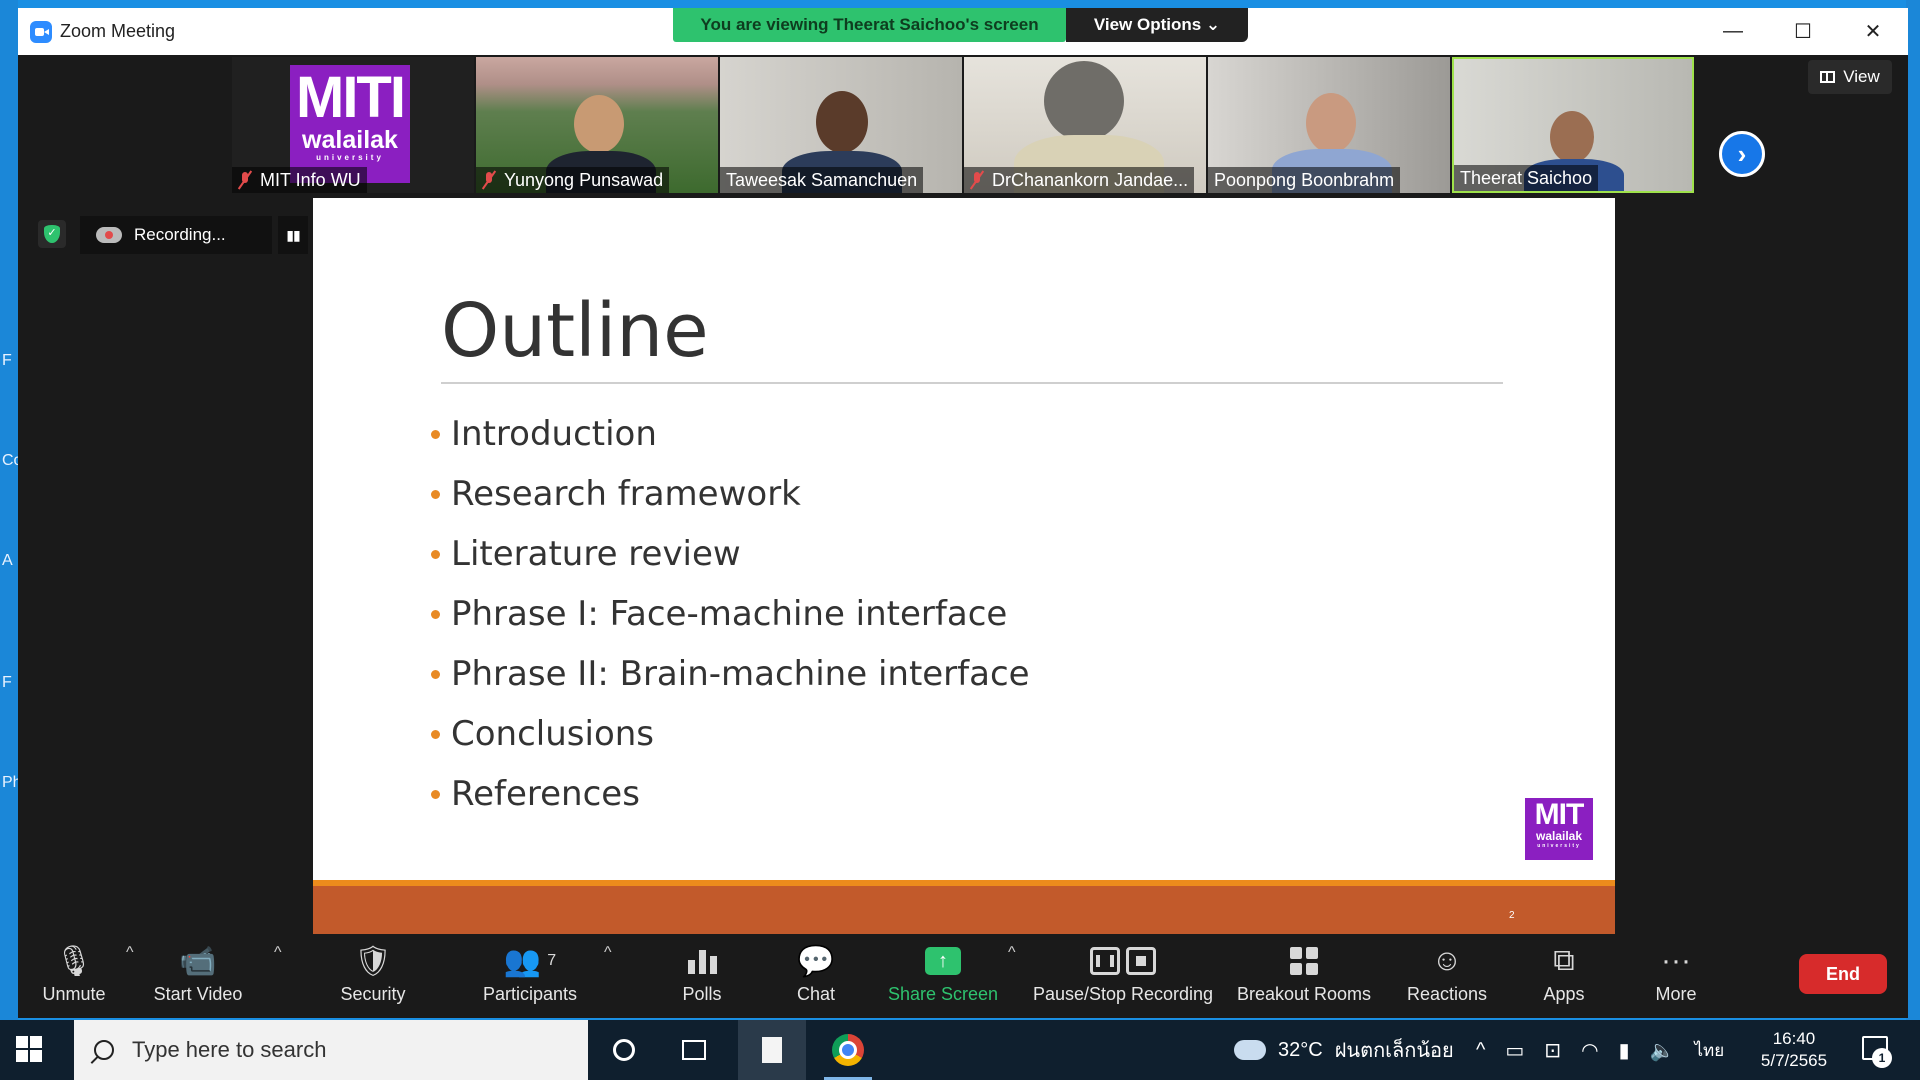 The image size is (1920, 1080). I want to click on microphone-icon: ▮, so click(1624, 1050).